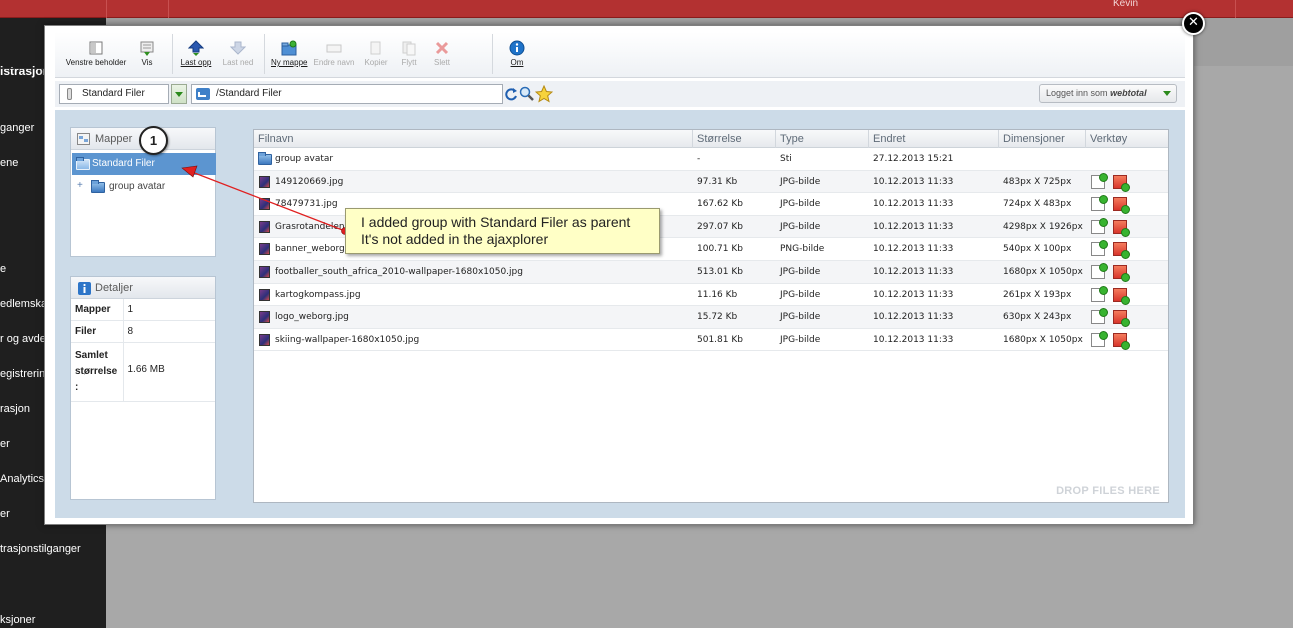 This screenshot has height=628, width=1293. I want to click on file-cell-name: kartogkompass.jpg, so click(318, 294).